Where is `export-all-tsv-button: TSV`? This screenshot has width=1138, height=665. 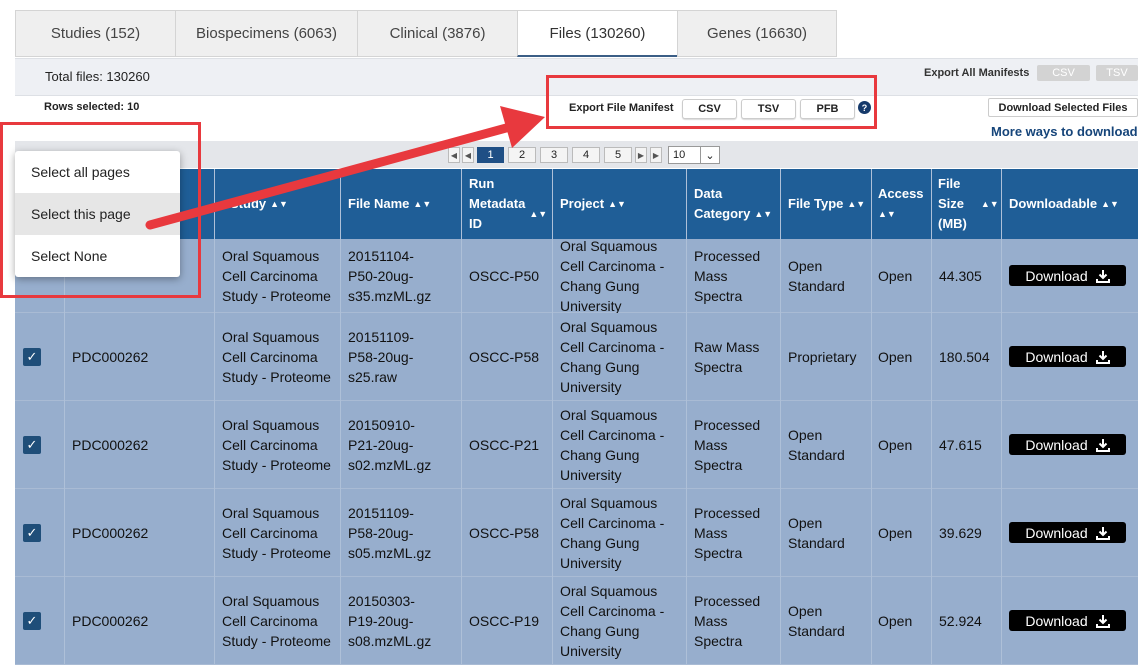
export-all-tsv-button: TSV is located at coordinates (1117, 73).